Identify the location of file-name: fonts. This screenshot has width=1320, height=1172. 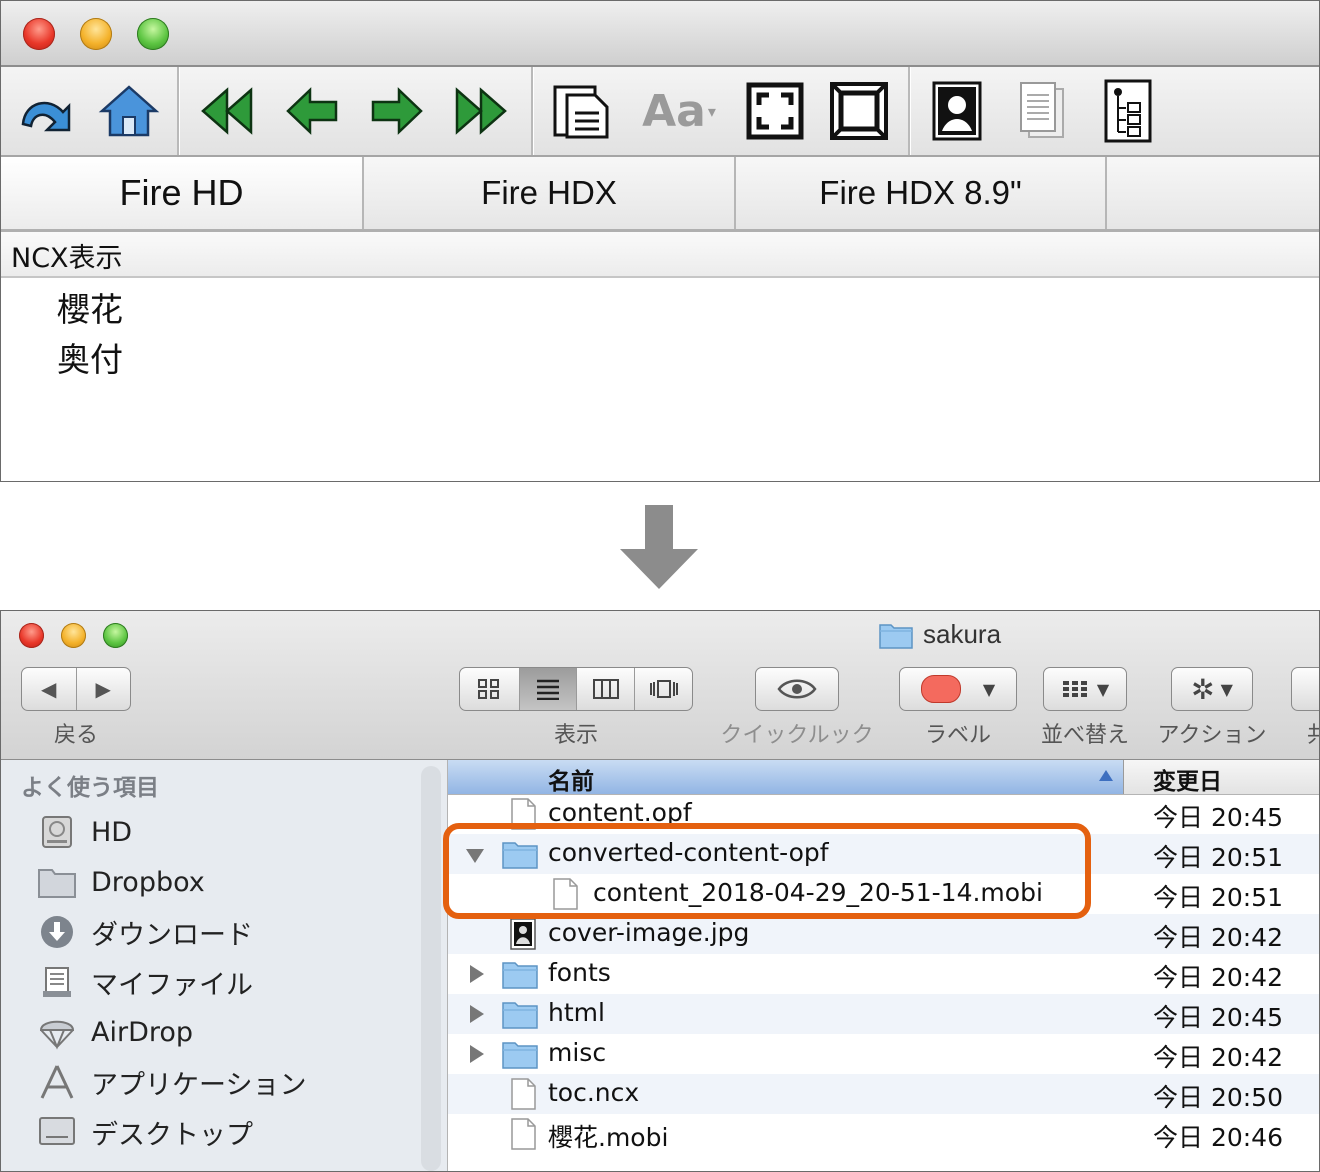
(579, 972).